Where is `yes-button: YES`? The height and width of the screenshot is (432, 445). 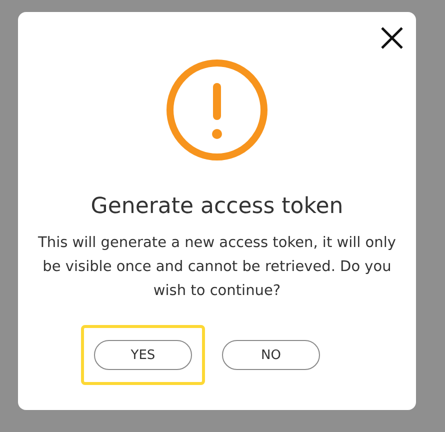
yes-button: YES is located at coordinates (143, 355).